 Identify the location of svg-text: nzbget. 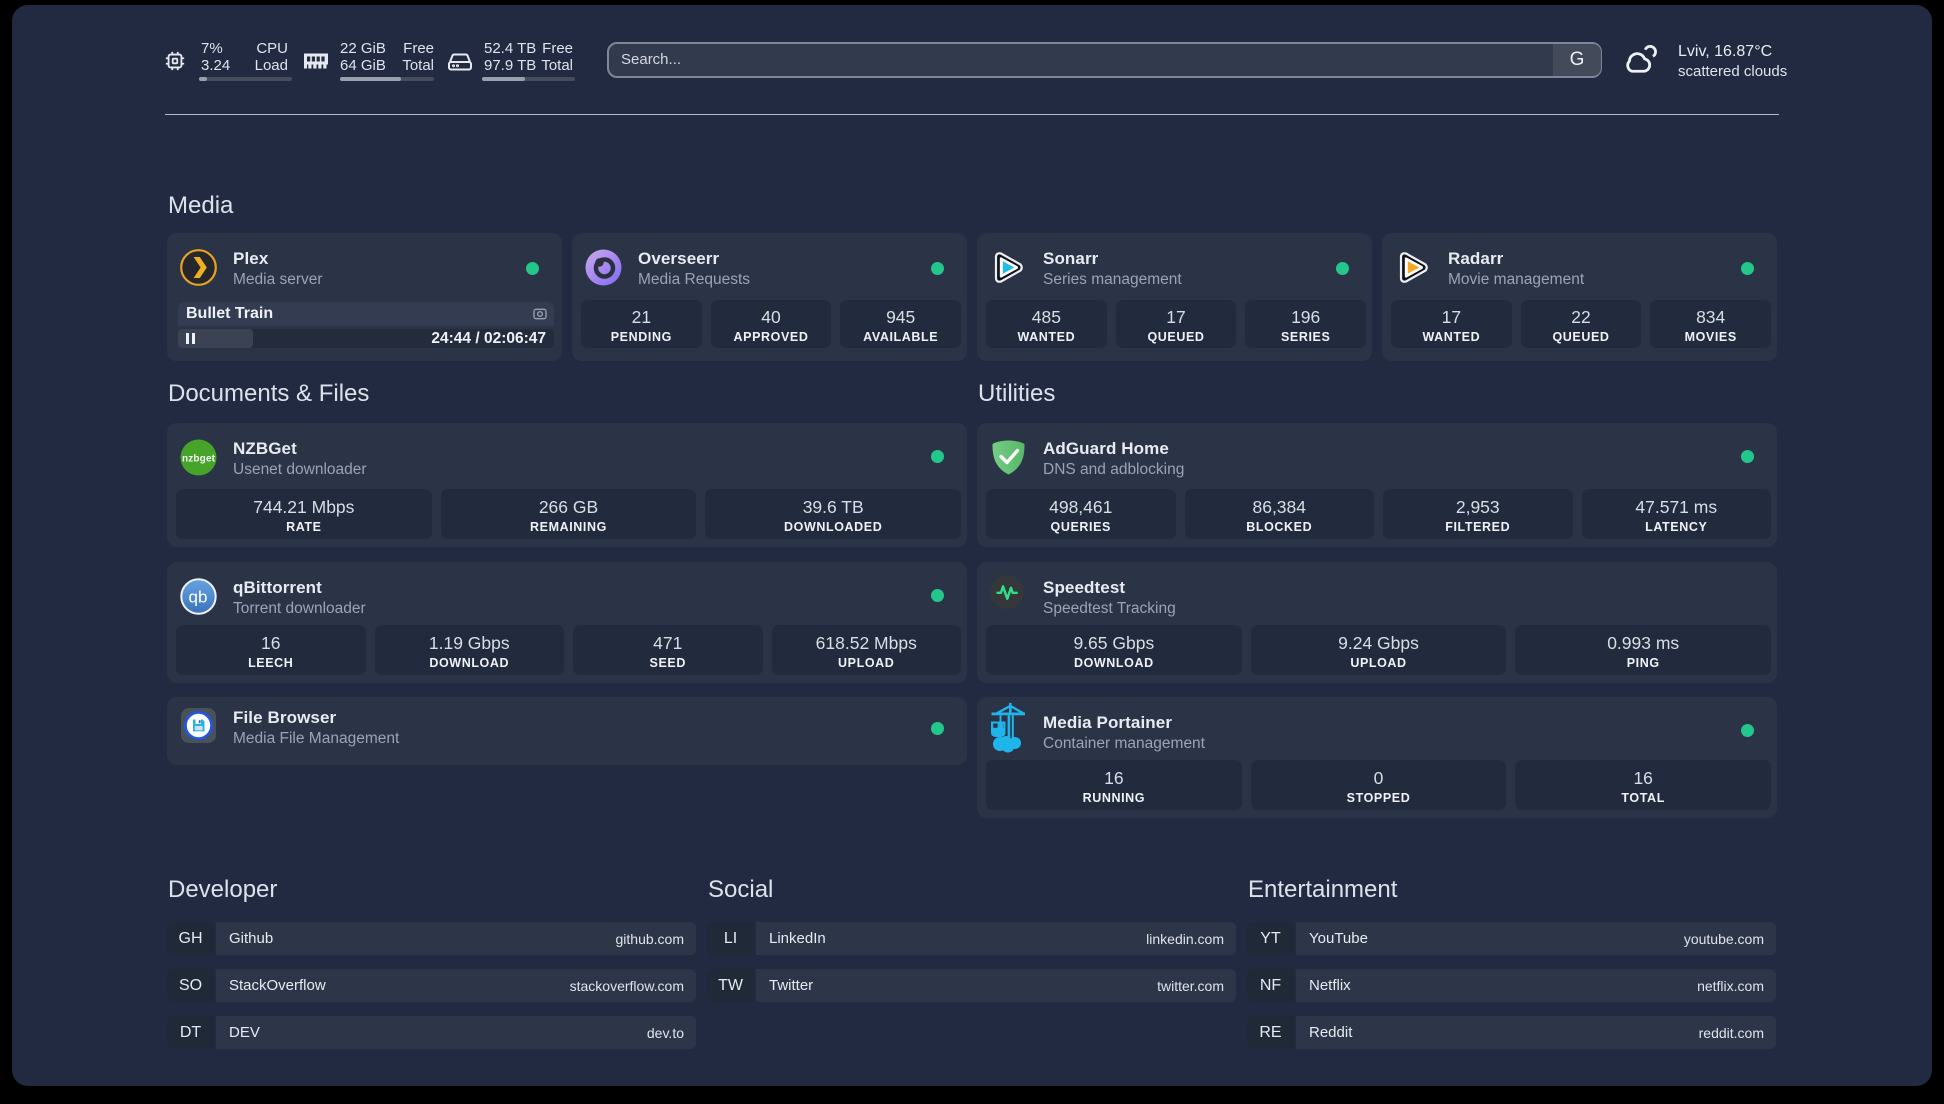
(199, 459).